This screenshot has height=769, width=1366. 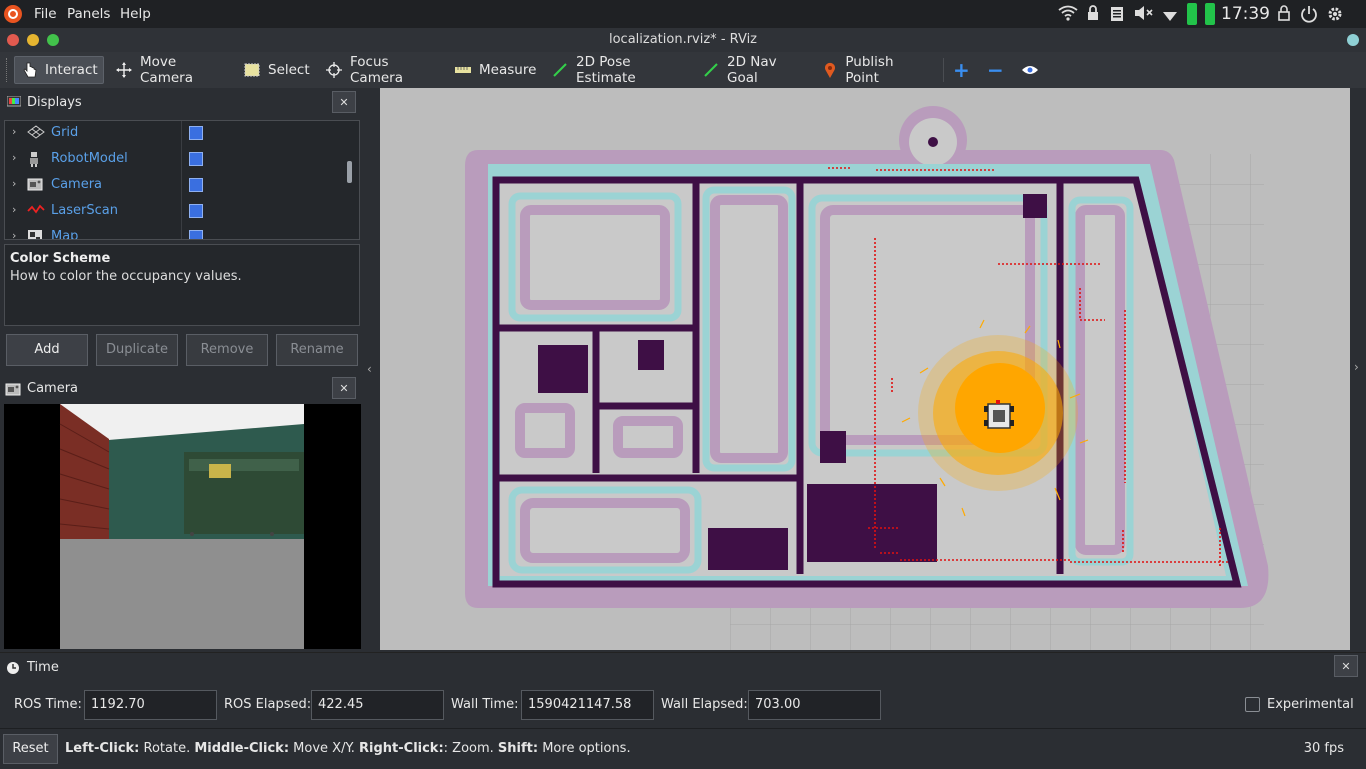 I want to click on menu-help: Help, so click(x=135, y=14).